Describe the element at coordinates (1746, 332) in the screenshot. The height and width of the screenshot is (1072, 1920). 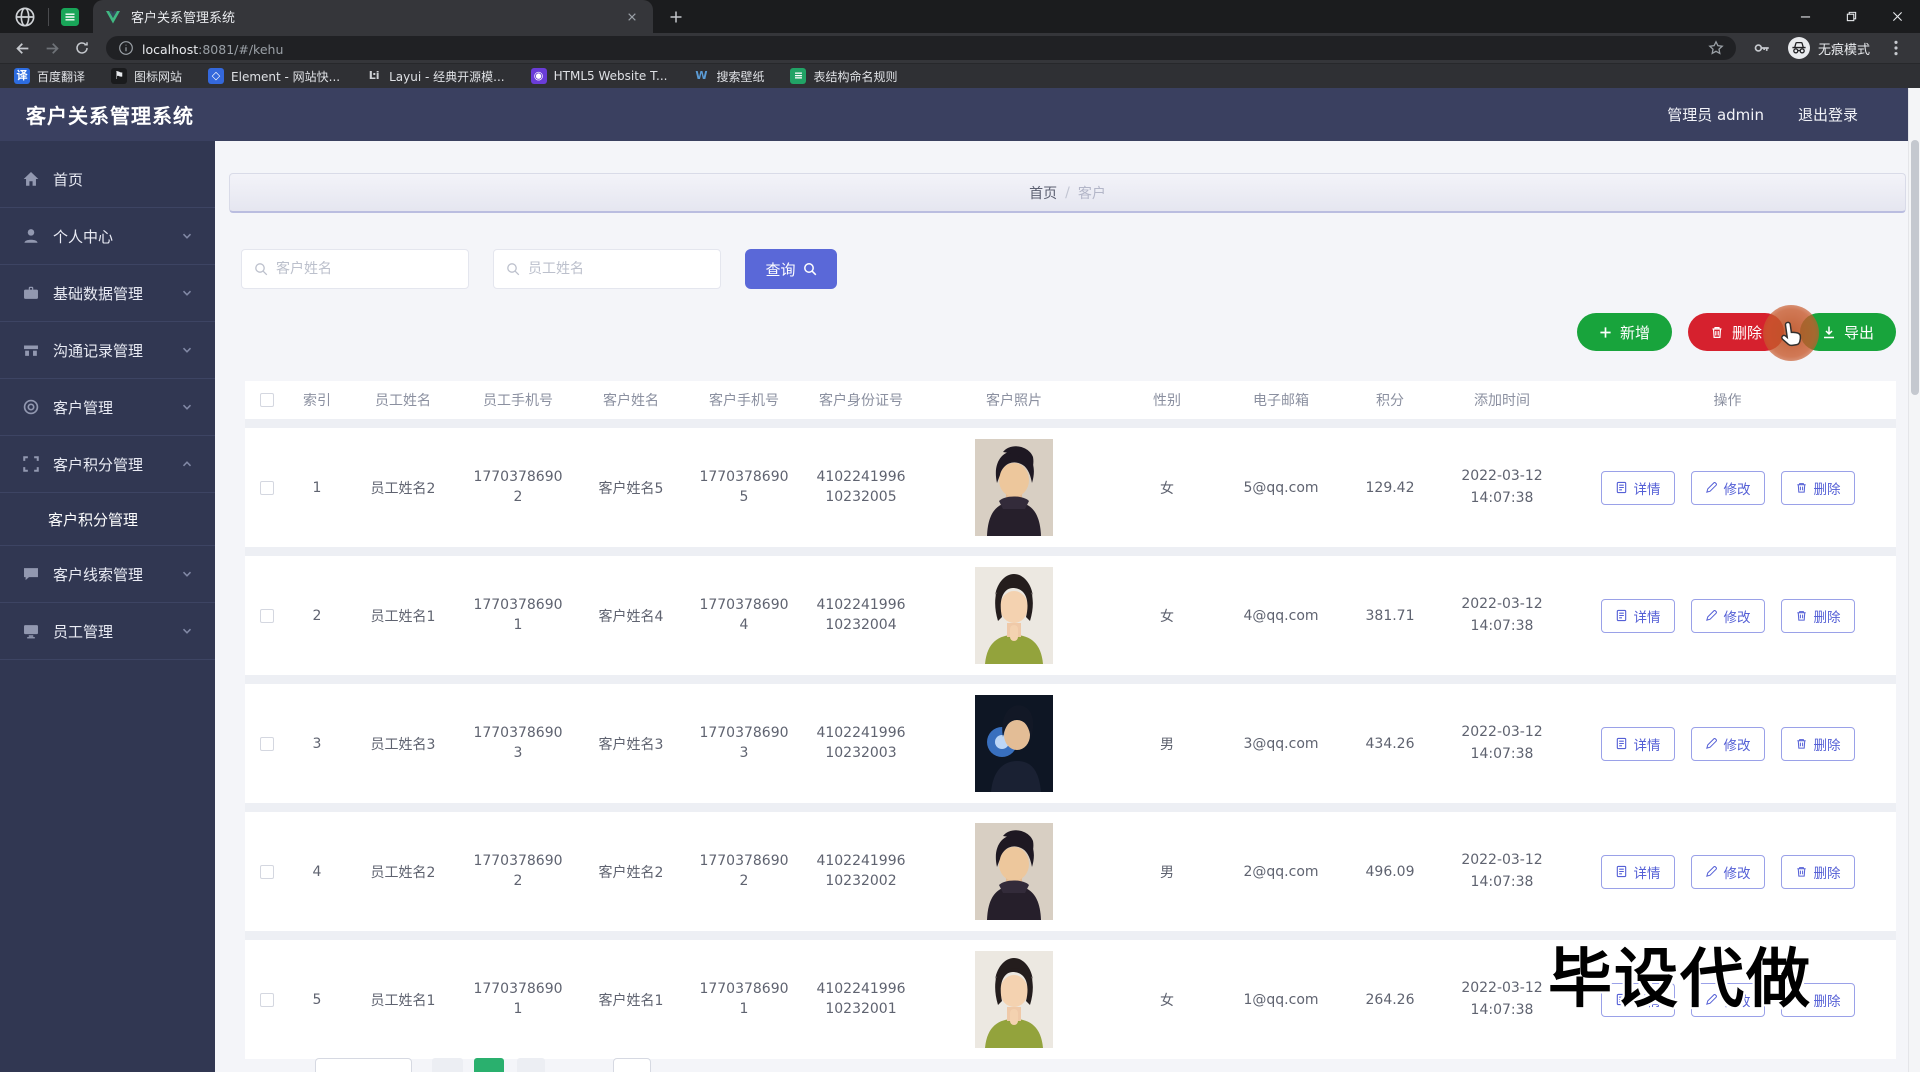
I see `delete-button-label: 删除` at that location.